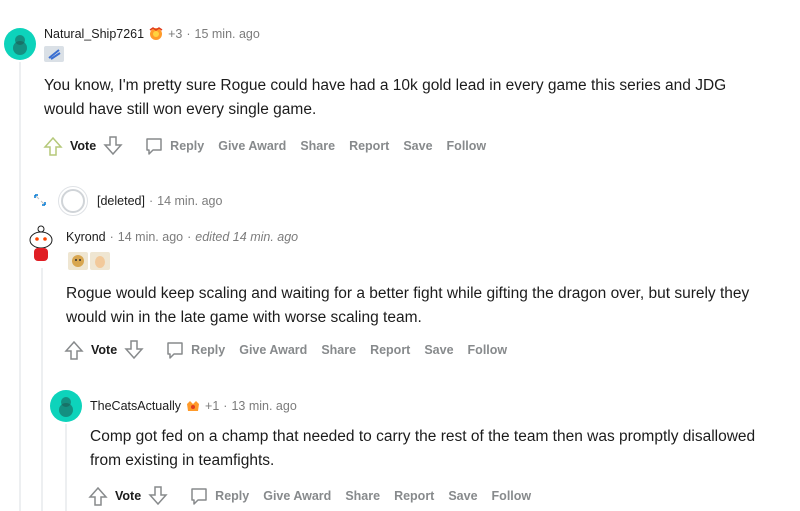  I want to click on flair-icon, so click(54, 54).